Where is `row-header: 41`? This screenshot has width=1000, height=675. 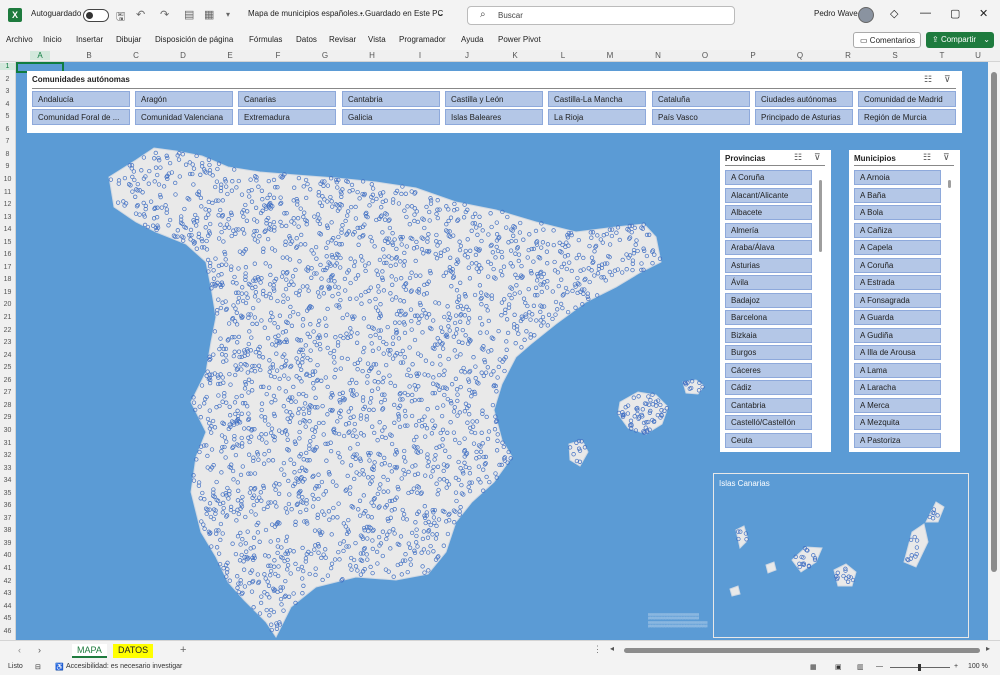
row-header: 41 is located at coordinates (7, 568).